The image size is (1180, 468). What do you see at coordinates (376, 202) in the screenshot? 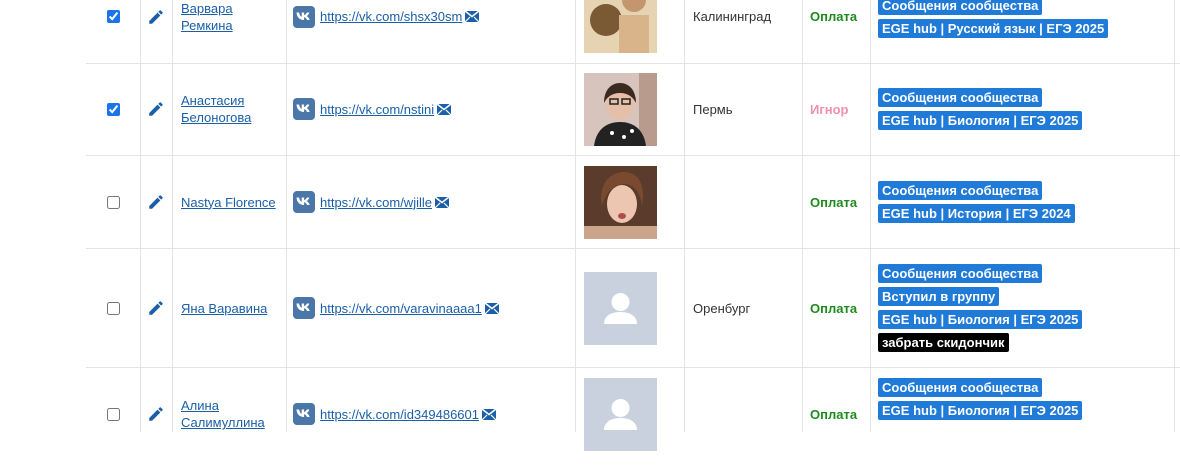
I see `vk-profile-link: https://vk.com/wjille` at bounding box center [376, 202].